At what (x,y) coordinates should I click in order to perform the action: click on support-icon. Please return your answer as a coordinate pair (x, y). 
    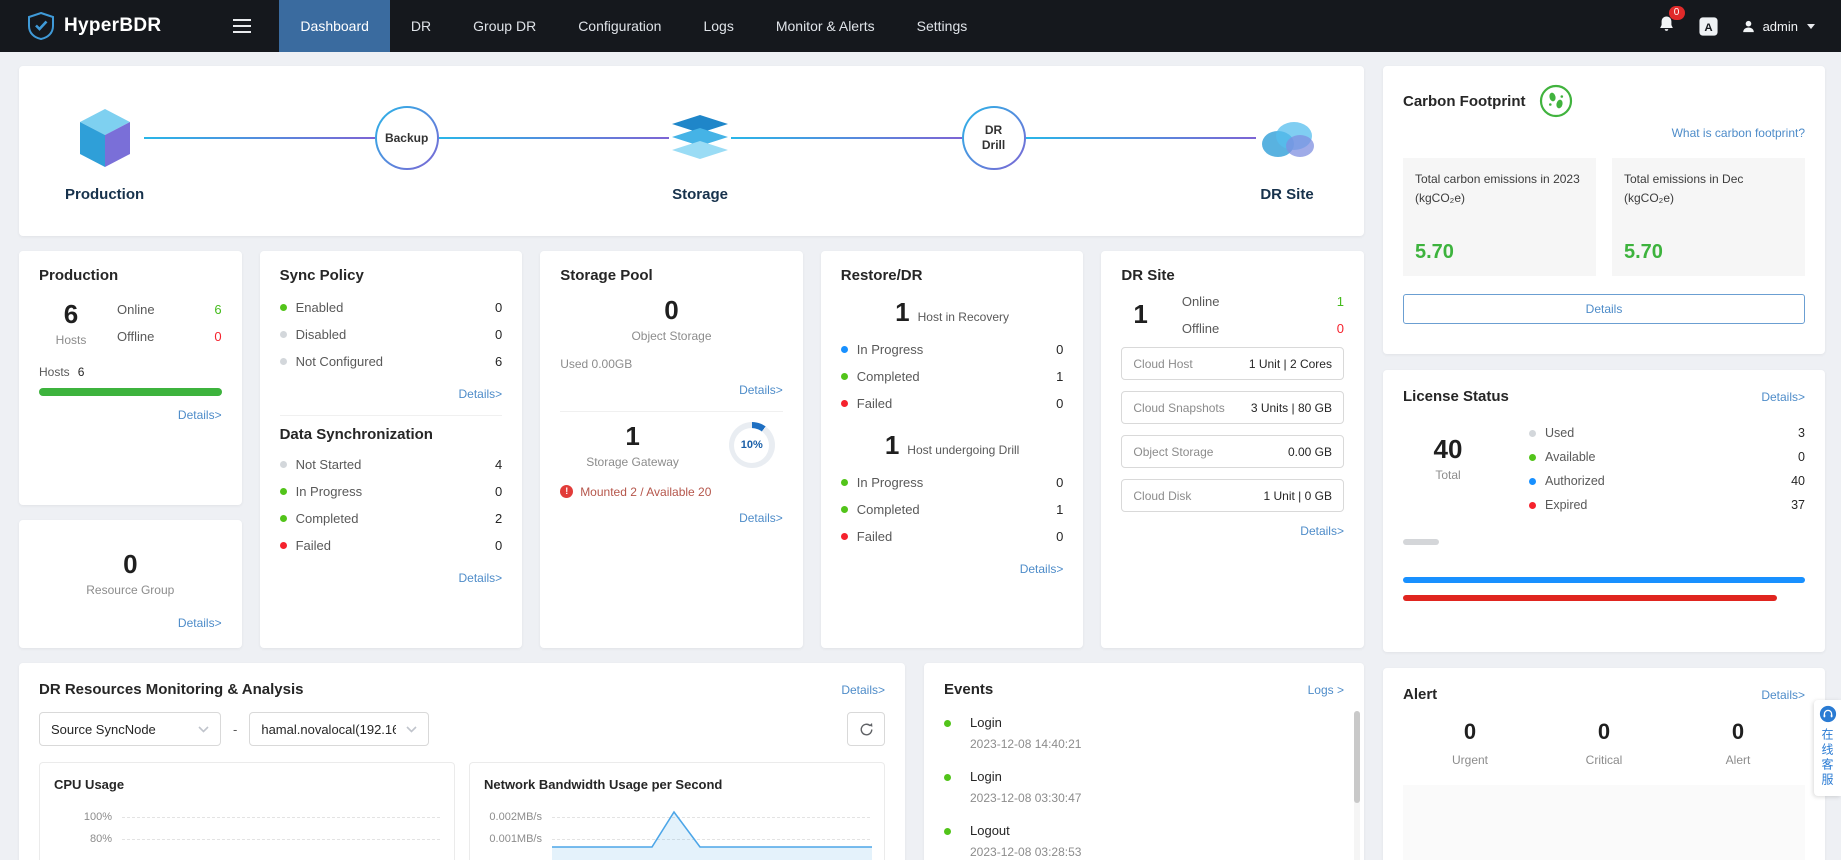
    Looking at the image, I should click on (1827, 714).